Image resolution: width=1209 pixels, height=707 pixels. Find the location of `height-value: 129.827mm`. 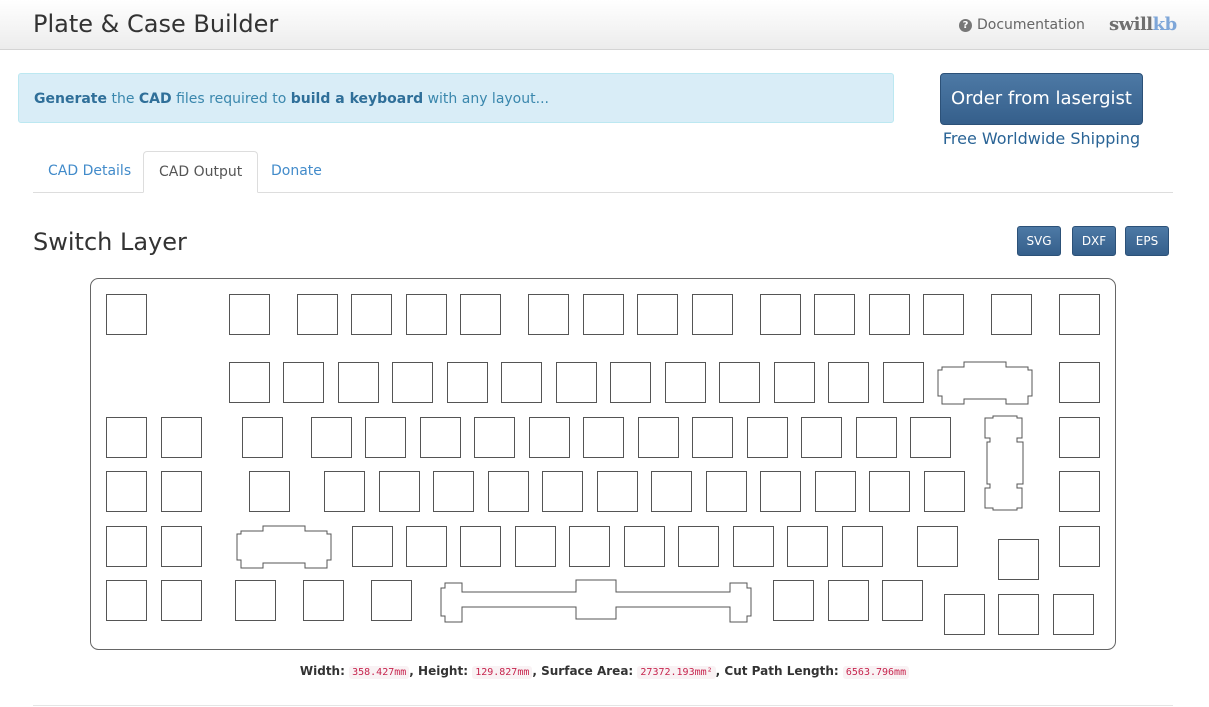

height-value: 129.827mm is located at coordinates (502, 672).